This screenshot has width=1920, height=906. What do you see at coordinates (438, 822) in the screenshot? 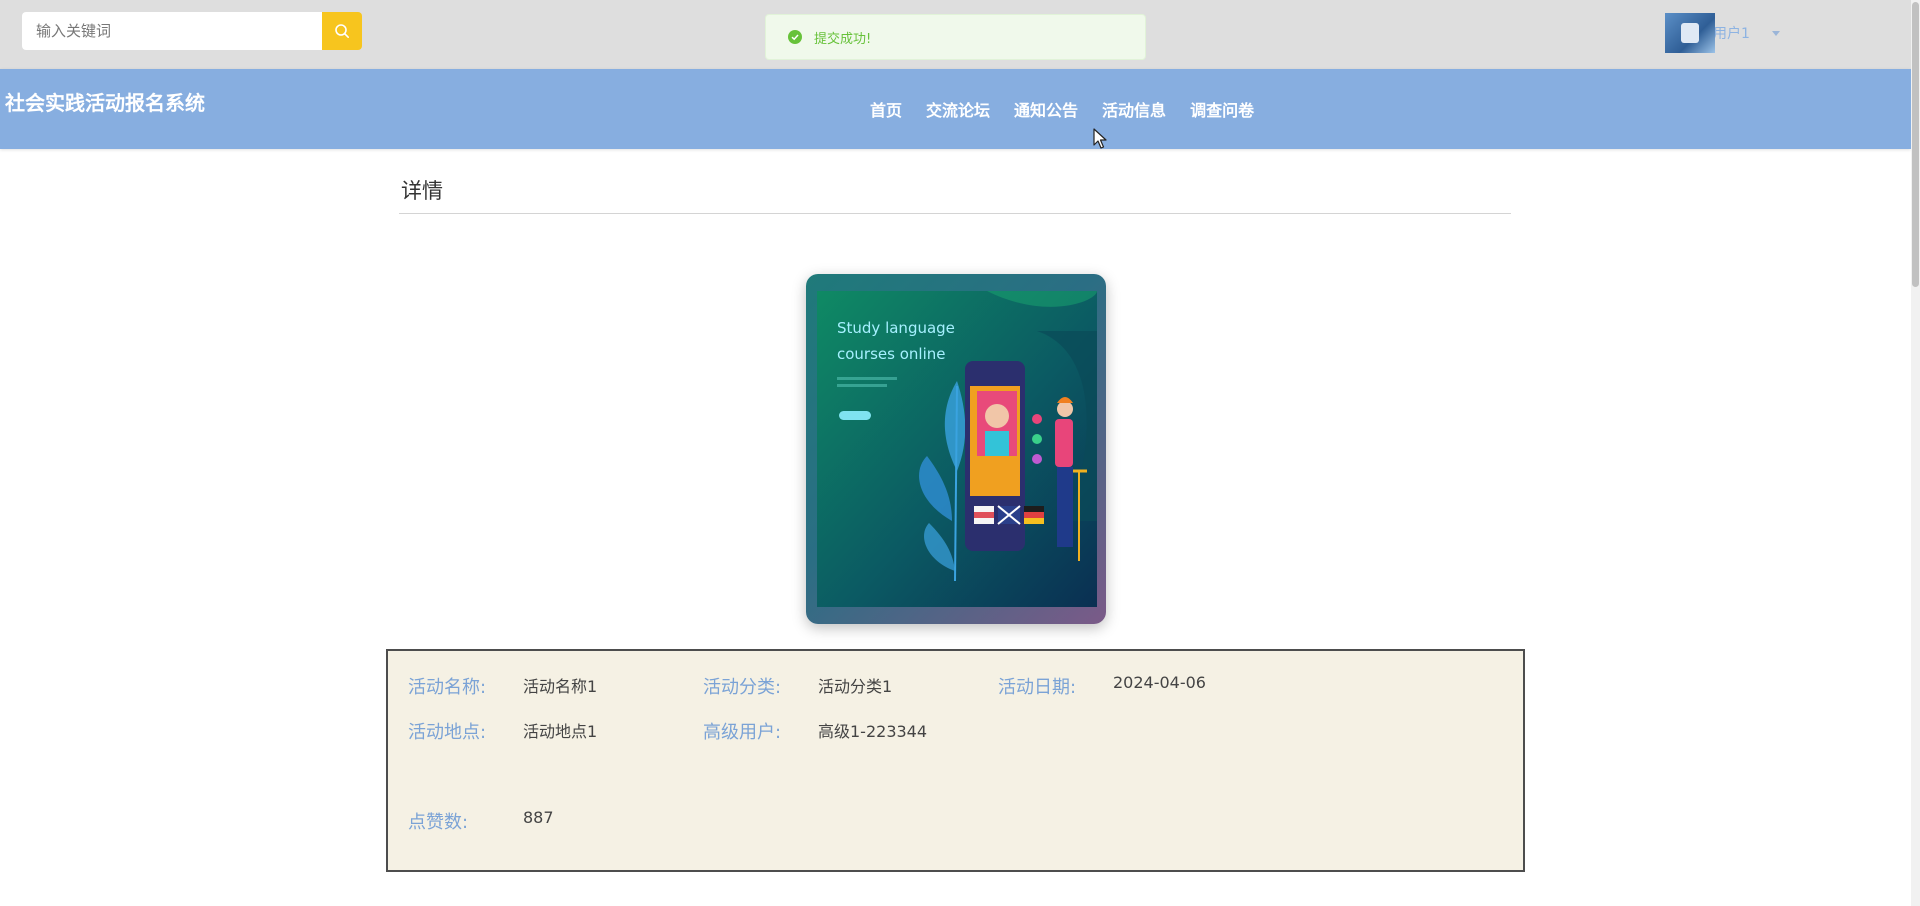
I see `likes-label: 点赞数:` at bounding box center [438, 822].